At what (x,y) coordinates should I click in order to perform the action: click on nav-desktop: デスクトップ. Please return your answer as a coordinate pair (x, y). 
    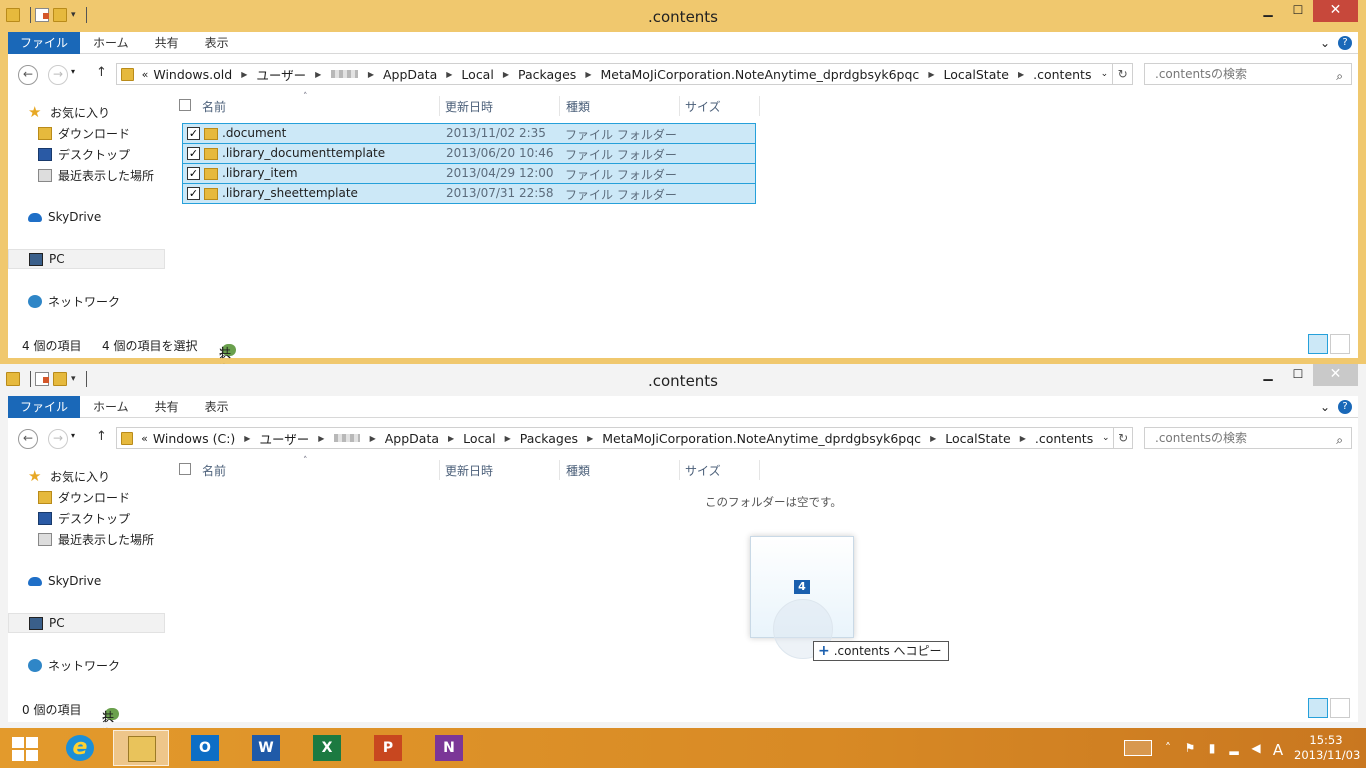
    Looking at the image, I should click on (84, 154).